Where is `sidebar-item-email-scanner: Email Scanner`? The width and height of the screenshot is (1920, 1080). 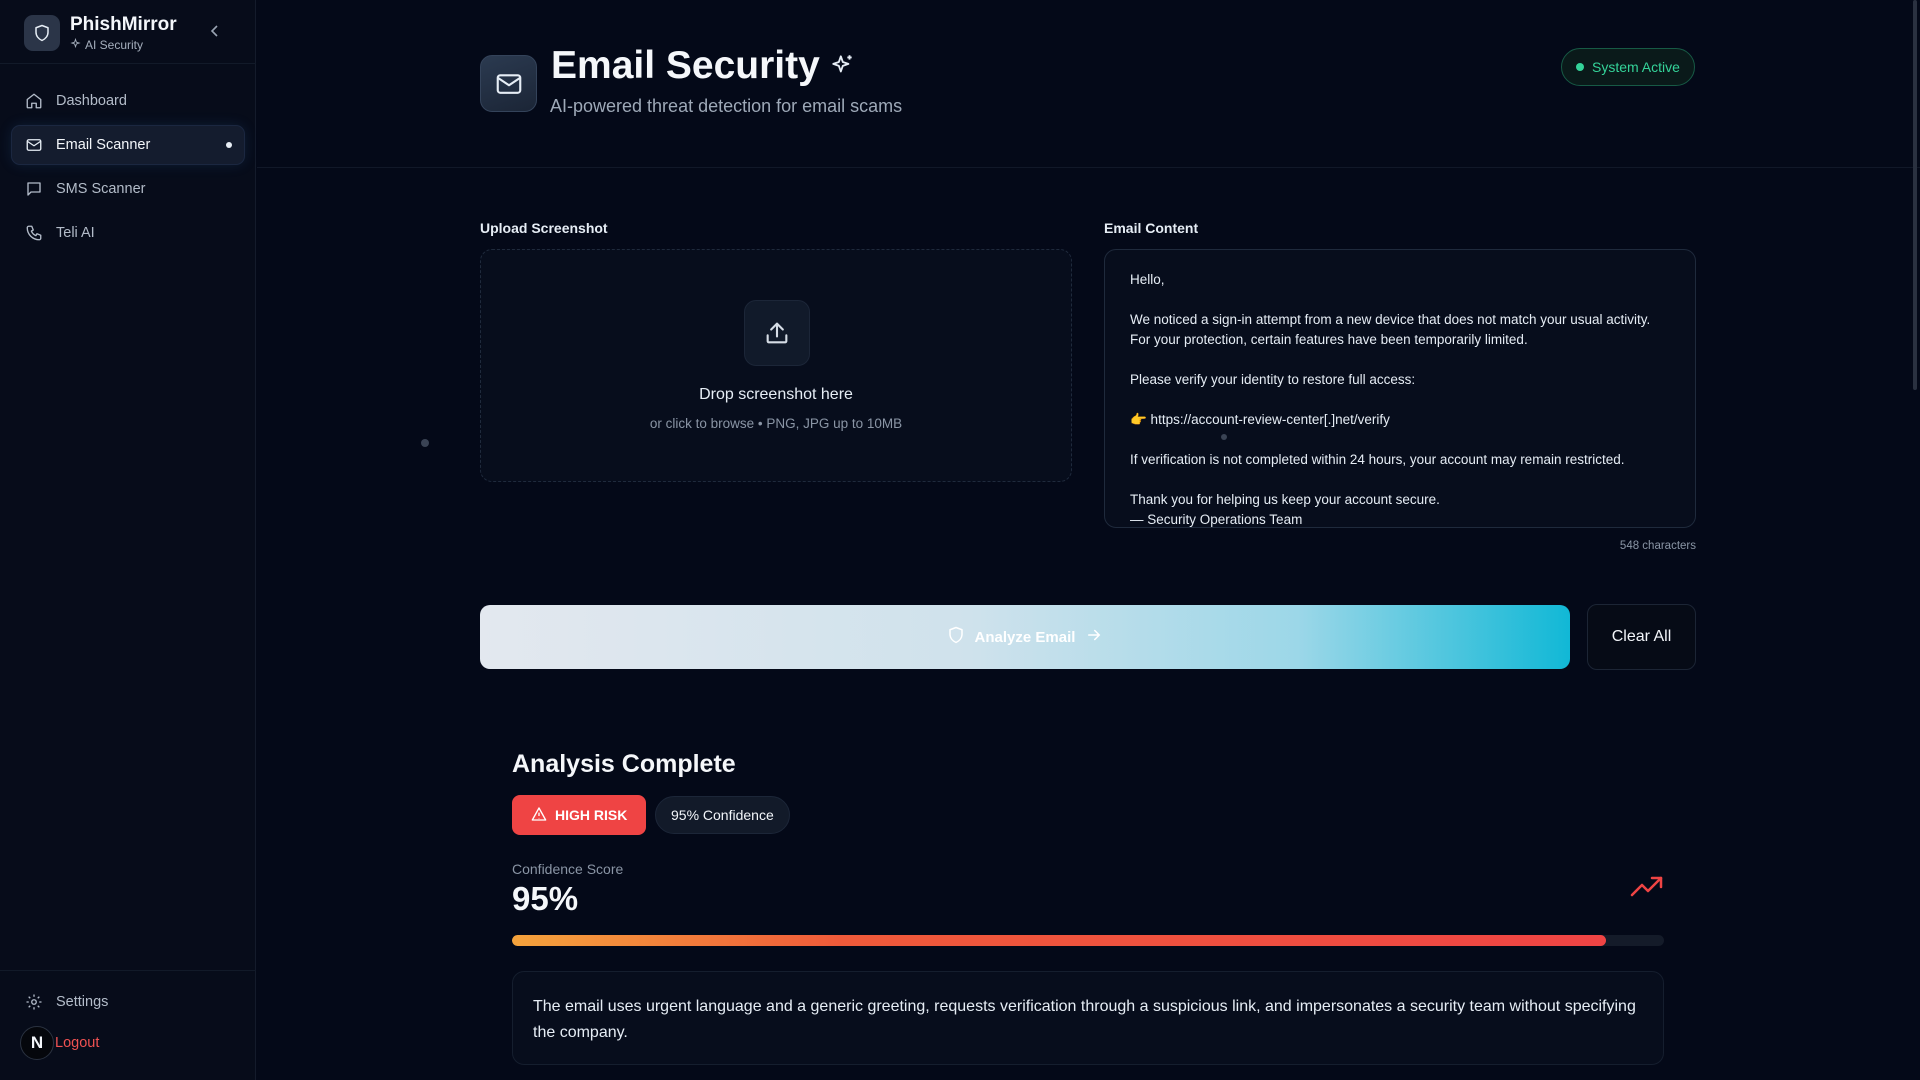 sidebar-item-email-scanner: Email Scanner is located at coordinates (128, 145).